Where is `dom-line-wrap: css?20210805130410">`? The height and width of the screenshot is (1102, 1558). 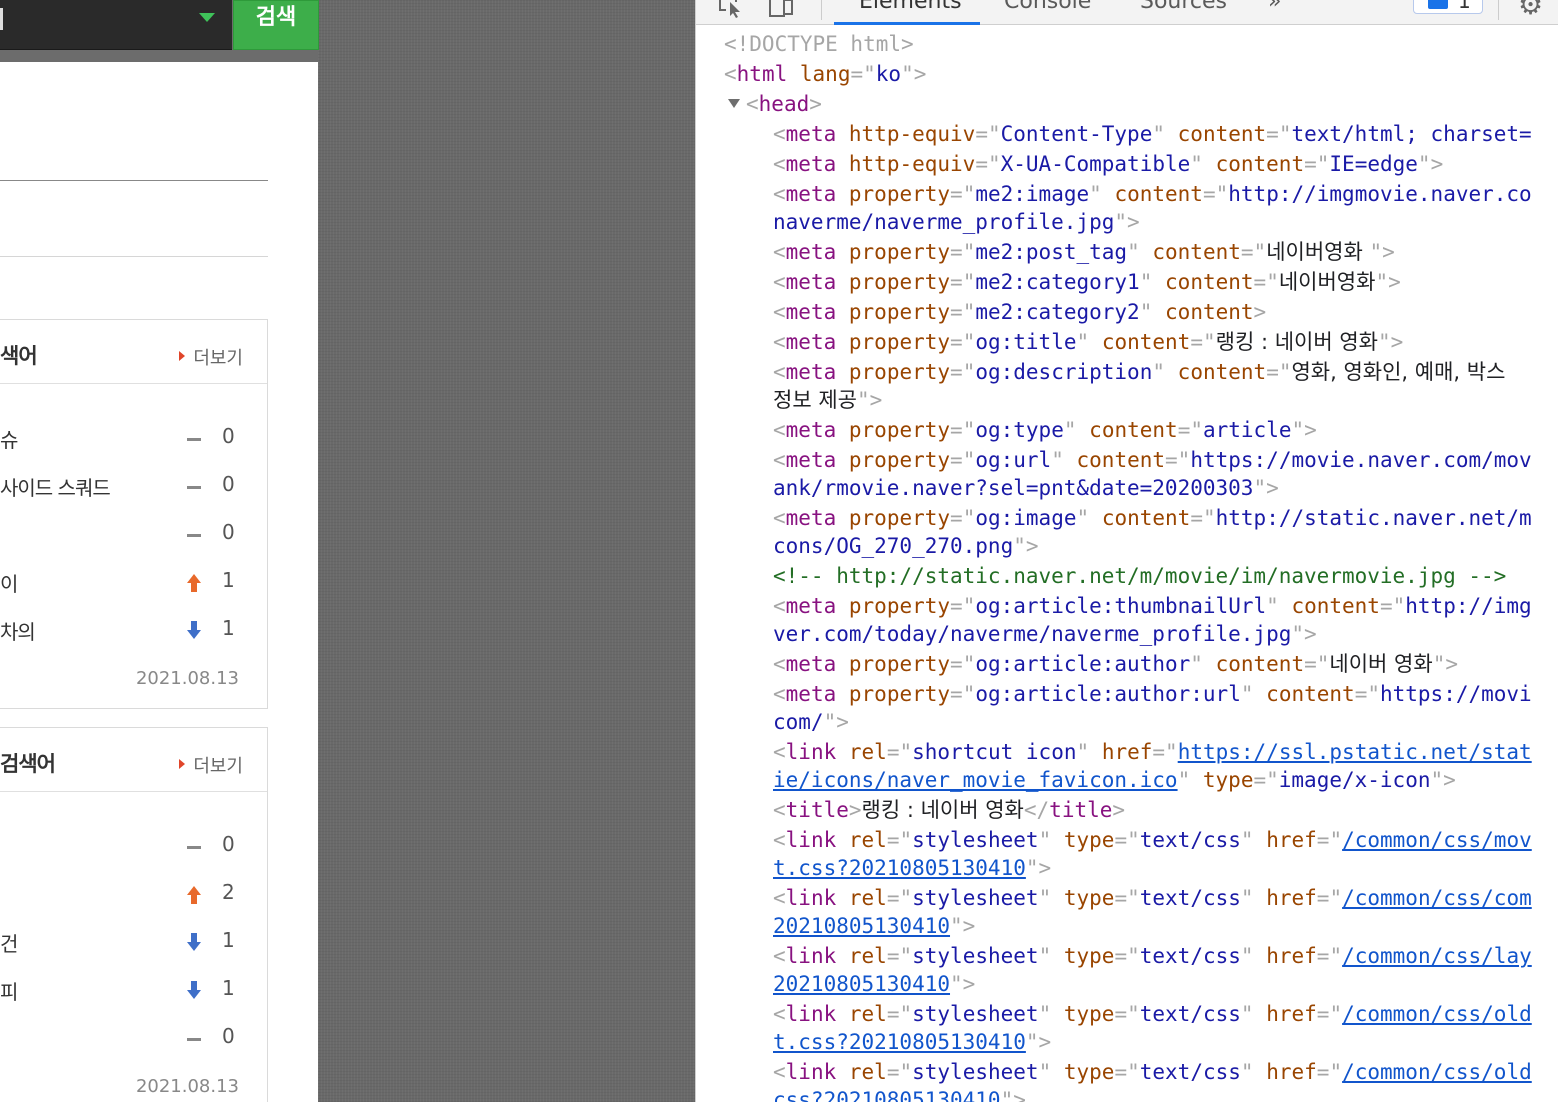
dom-line-wrap: css?20210805130410"> is located at coordinates (899, 1094).